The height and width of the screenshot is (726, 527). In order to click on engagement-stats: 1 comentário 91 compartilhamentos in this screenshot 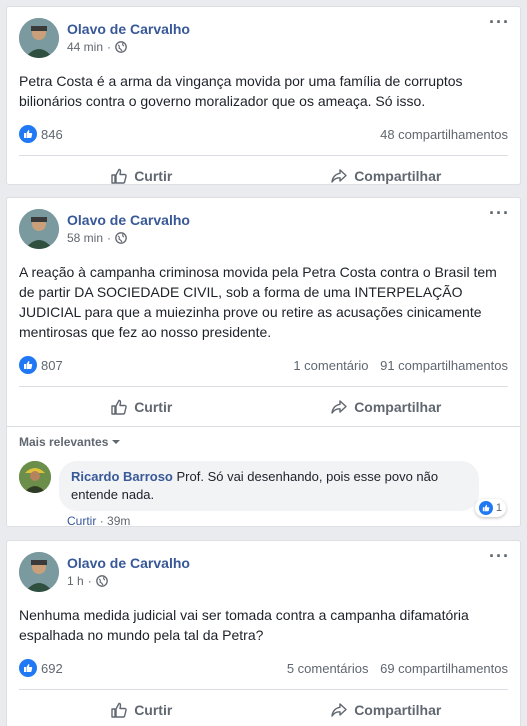, I will do `click(400, 365)`.